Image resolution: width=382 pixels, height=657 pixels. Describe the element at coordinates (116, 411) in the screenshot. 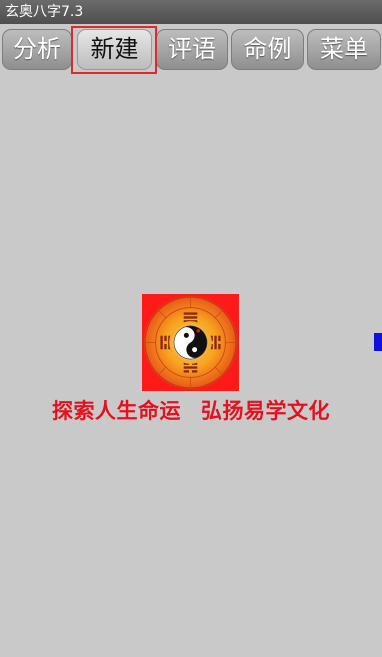

I see `slogan-left: 探索人生命运` at that location.